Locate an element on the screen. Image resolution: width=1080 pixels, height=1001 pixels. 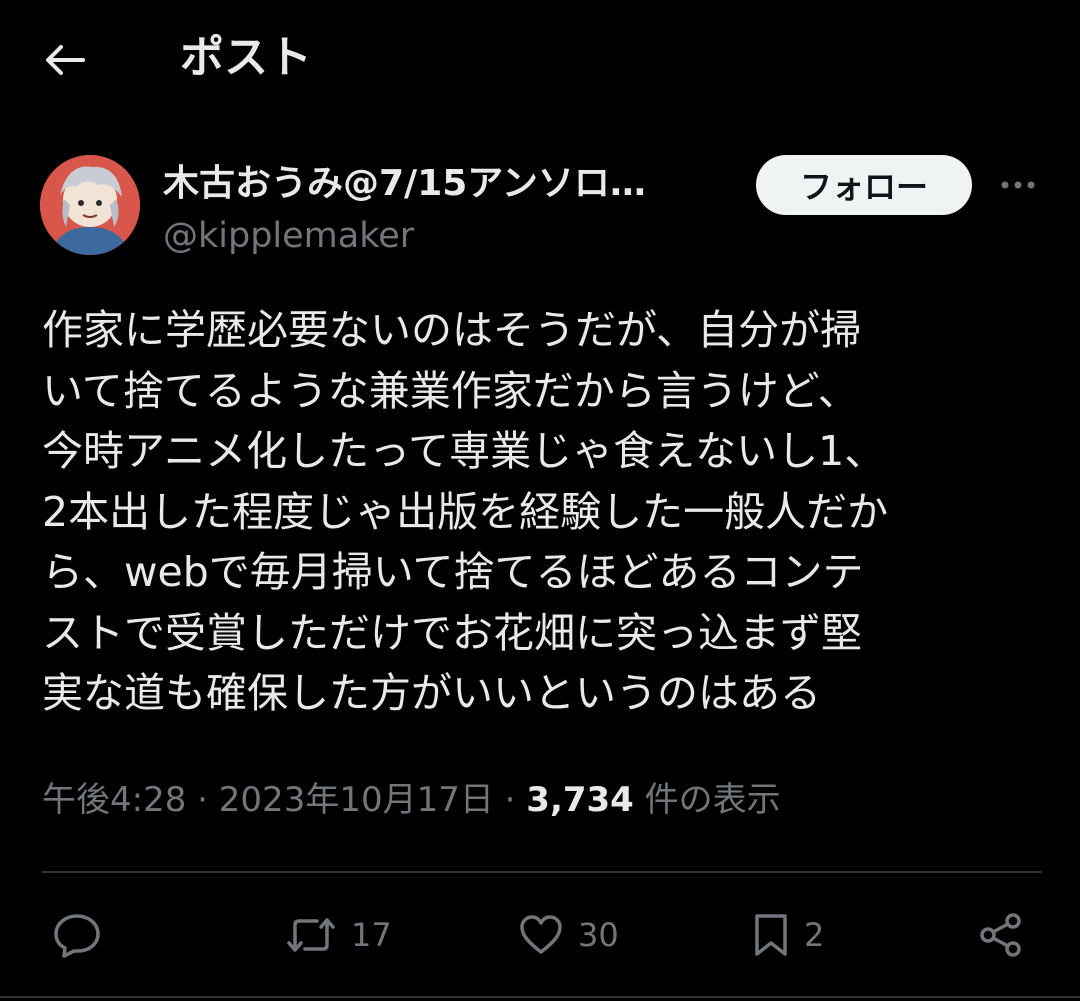
like-button: 30 is located at coordinates (568, 935).